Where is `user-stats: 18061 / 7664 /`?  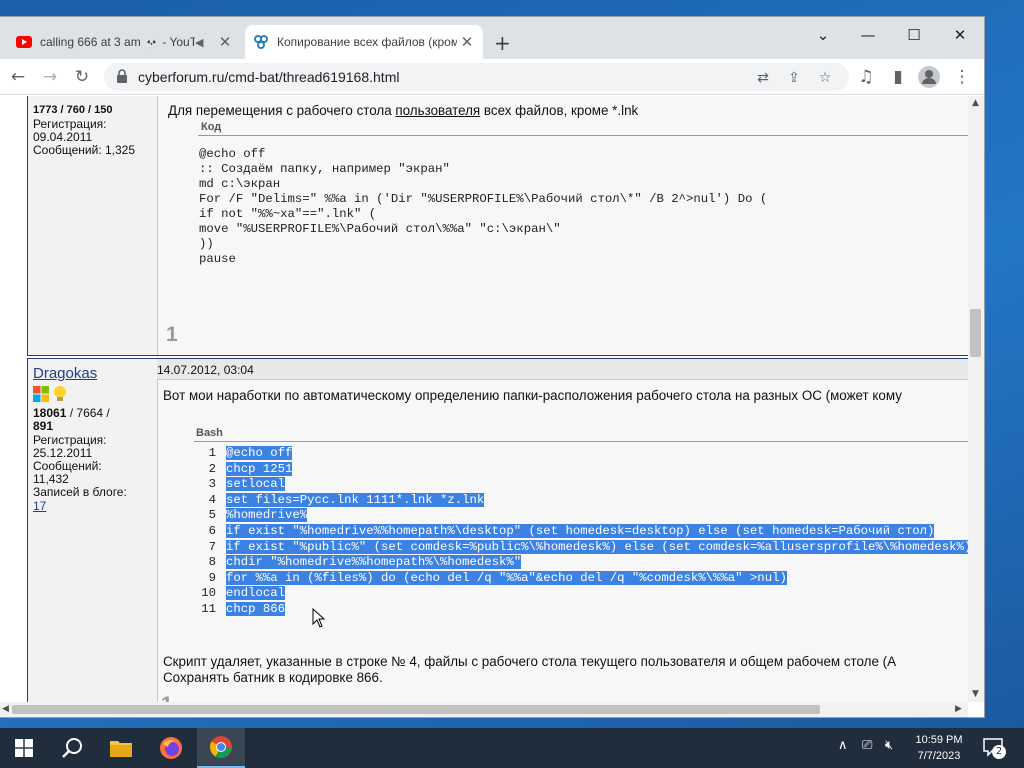
user-stats: 18061 / 7664 / is located at coordinates (71, 413).